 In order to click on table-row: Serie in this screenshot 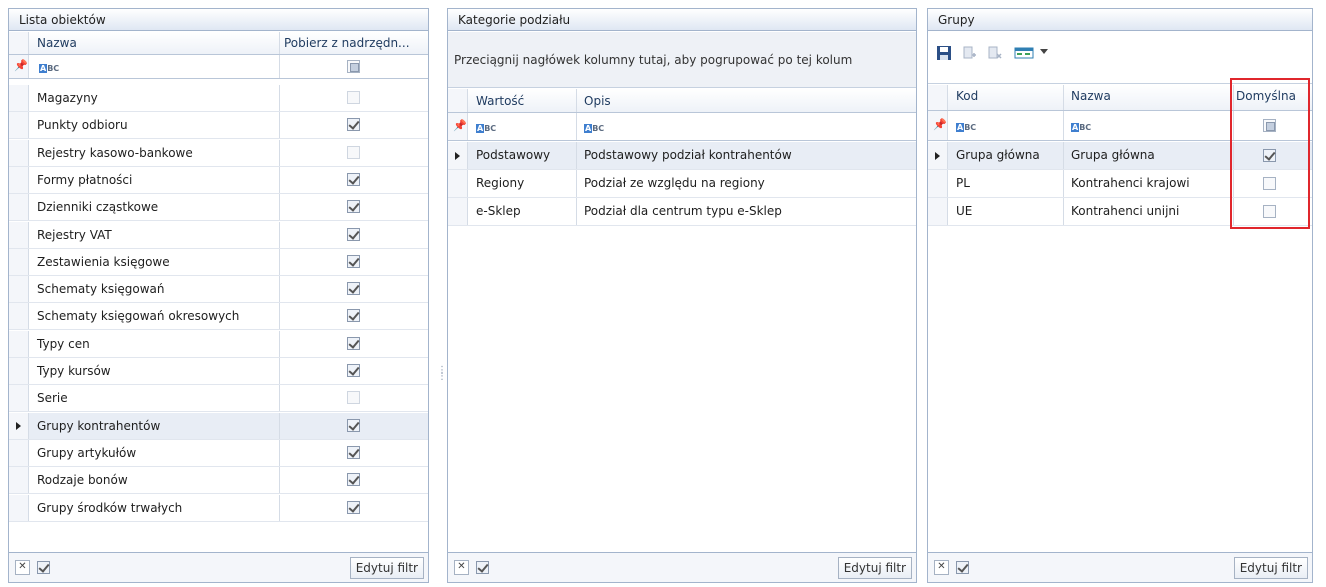, I will do `click(218, 399)`.